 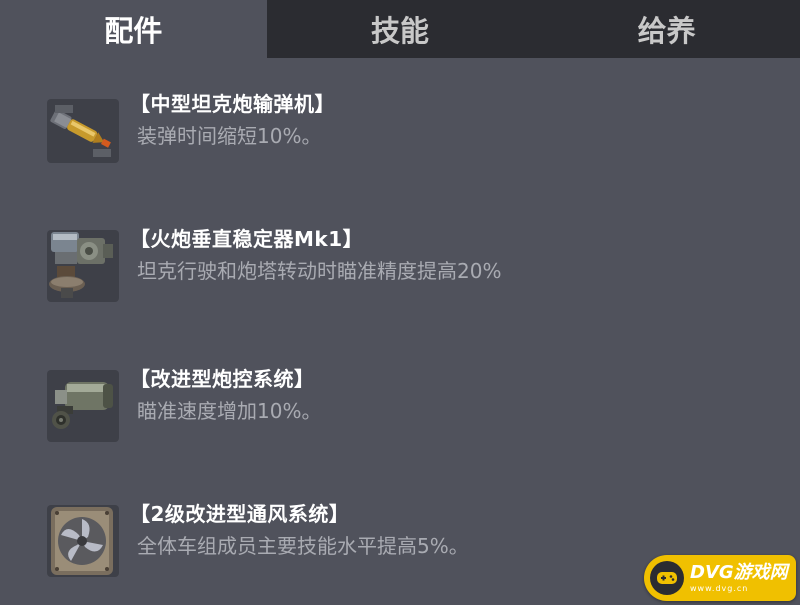 What do you see at coordinates (667, 578) in the screenshot?
I see `gamepad-icon` at bounding box center [667, 578].